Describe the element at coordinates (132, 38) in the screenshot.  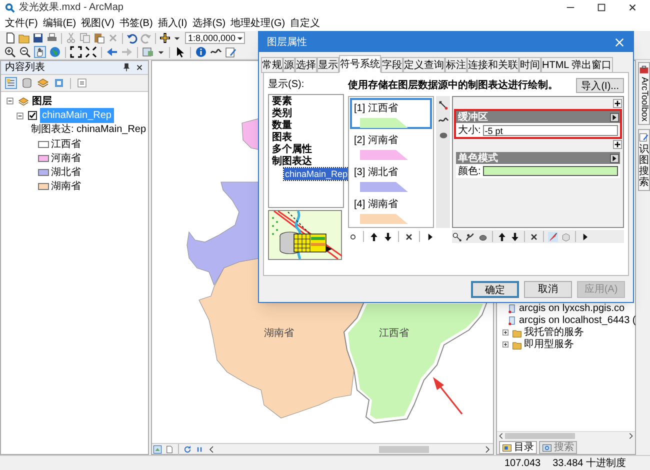
I see `undo-icon` at that location.